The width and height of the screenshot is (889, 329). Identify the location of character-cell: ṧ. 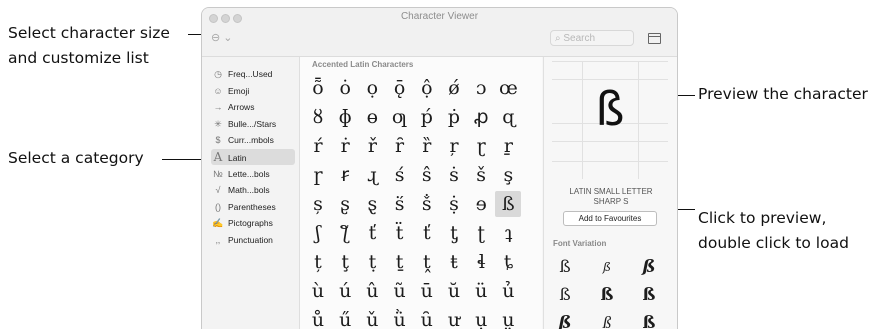
(427, 204).